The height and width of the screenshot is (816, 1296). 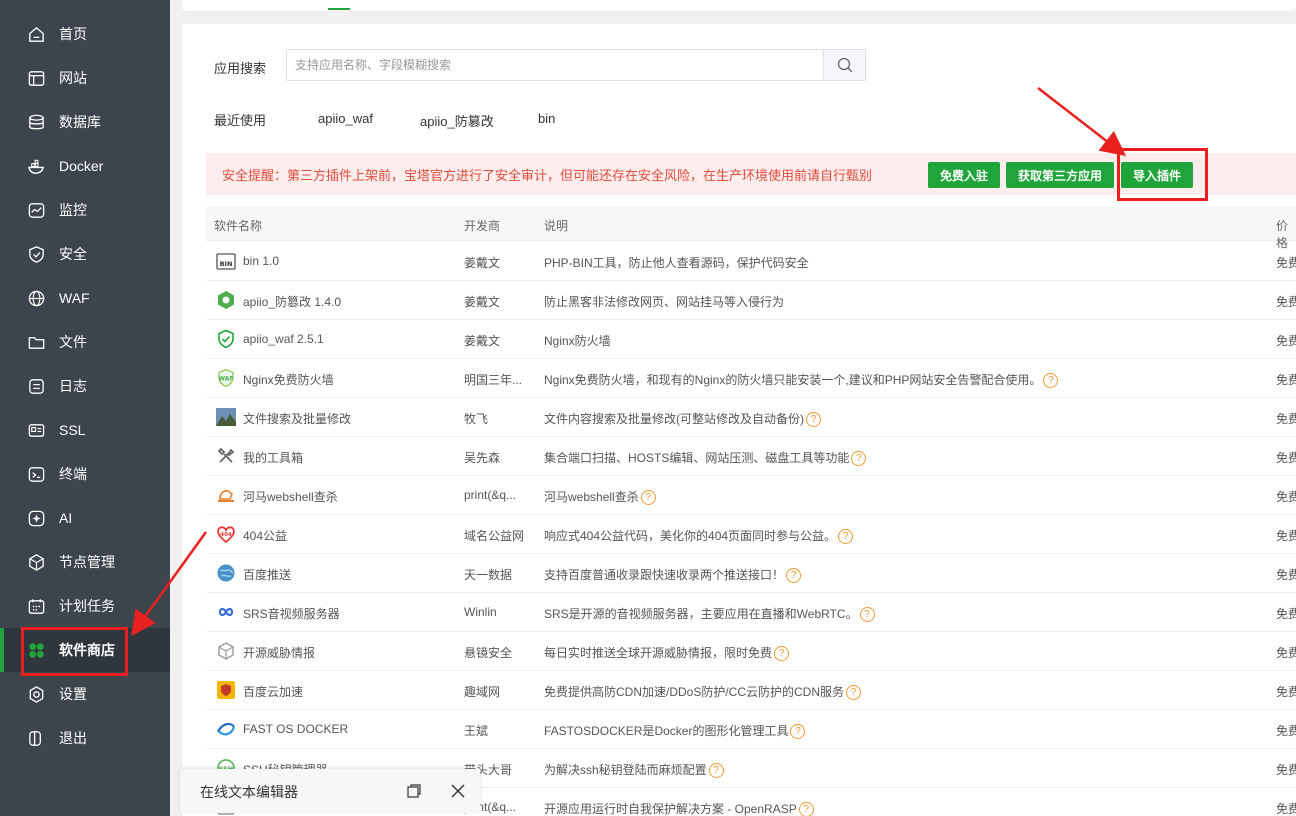 I want to click on search-box, so click(x=576, y=65).